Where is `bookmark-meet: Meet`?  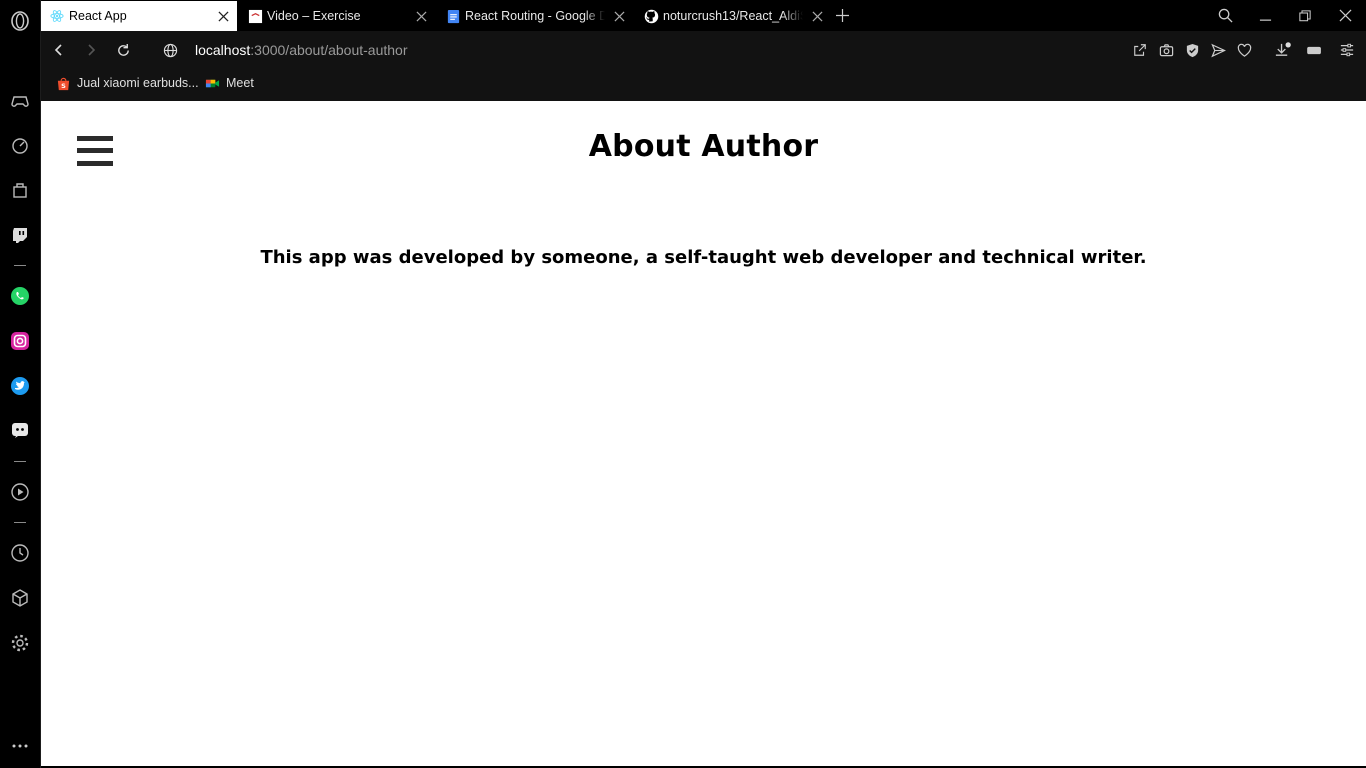
bookmark-meet: Meet is located at coordinates (229, 83).